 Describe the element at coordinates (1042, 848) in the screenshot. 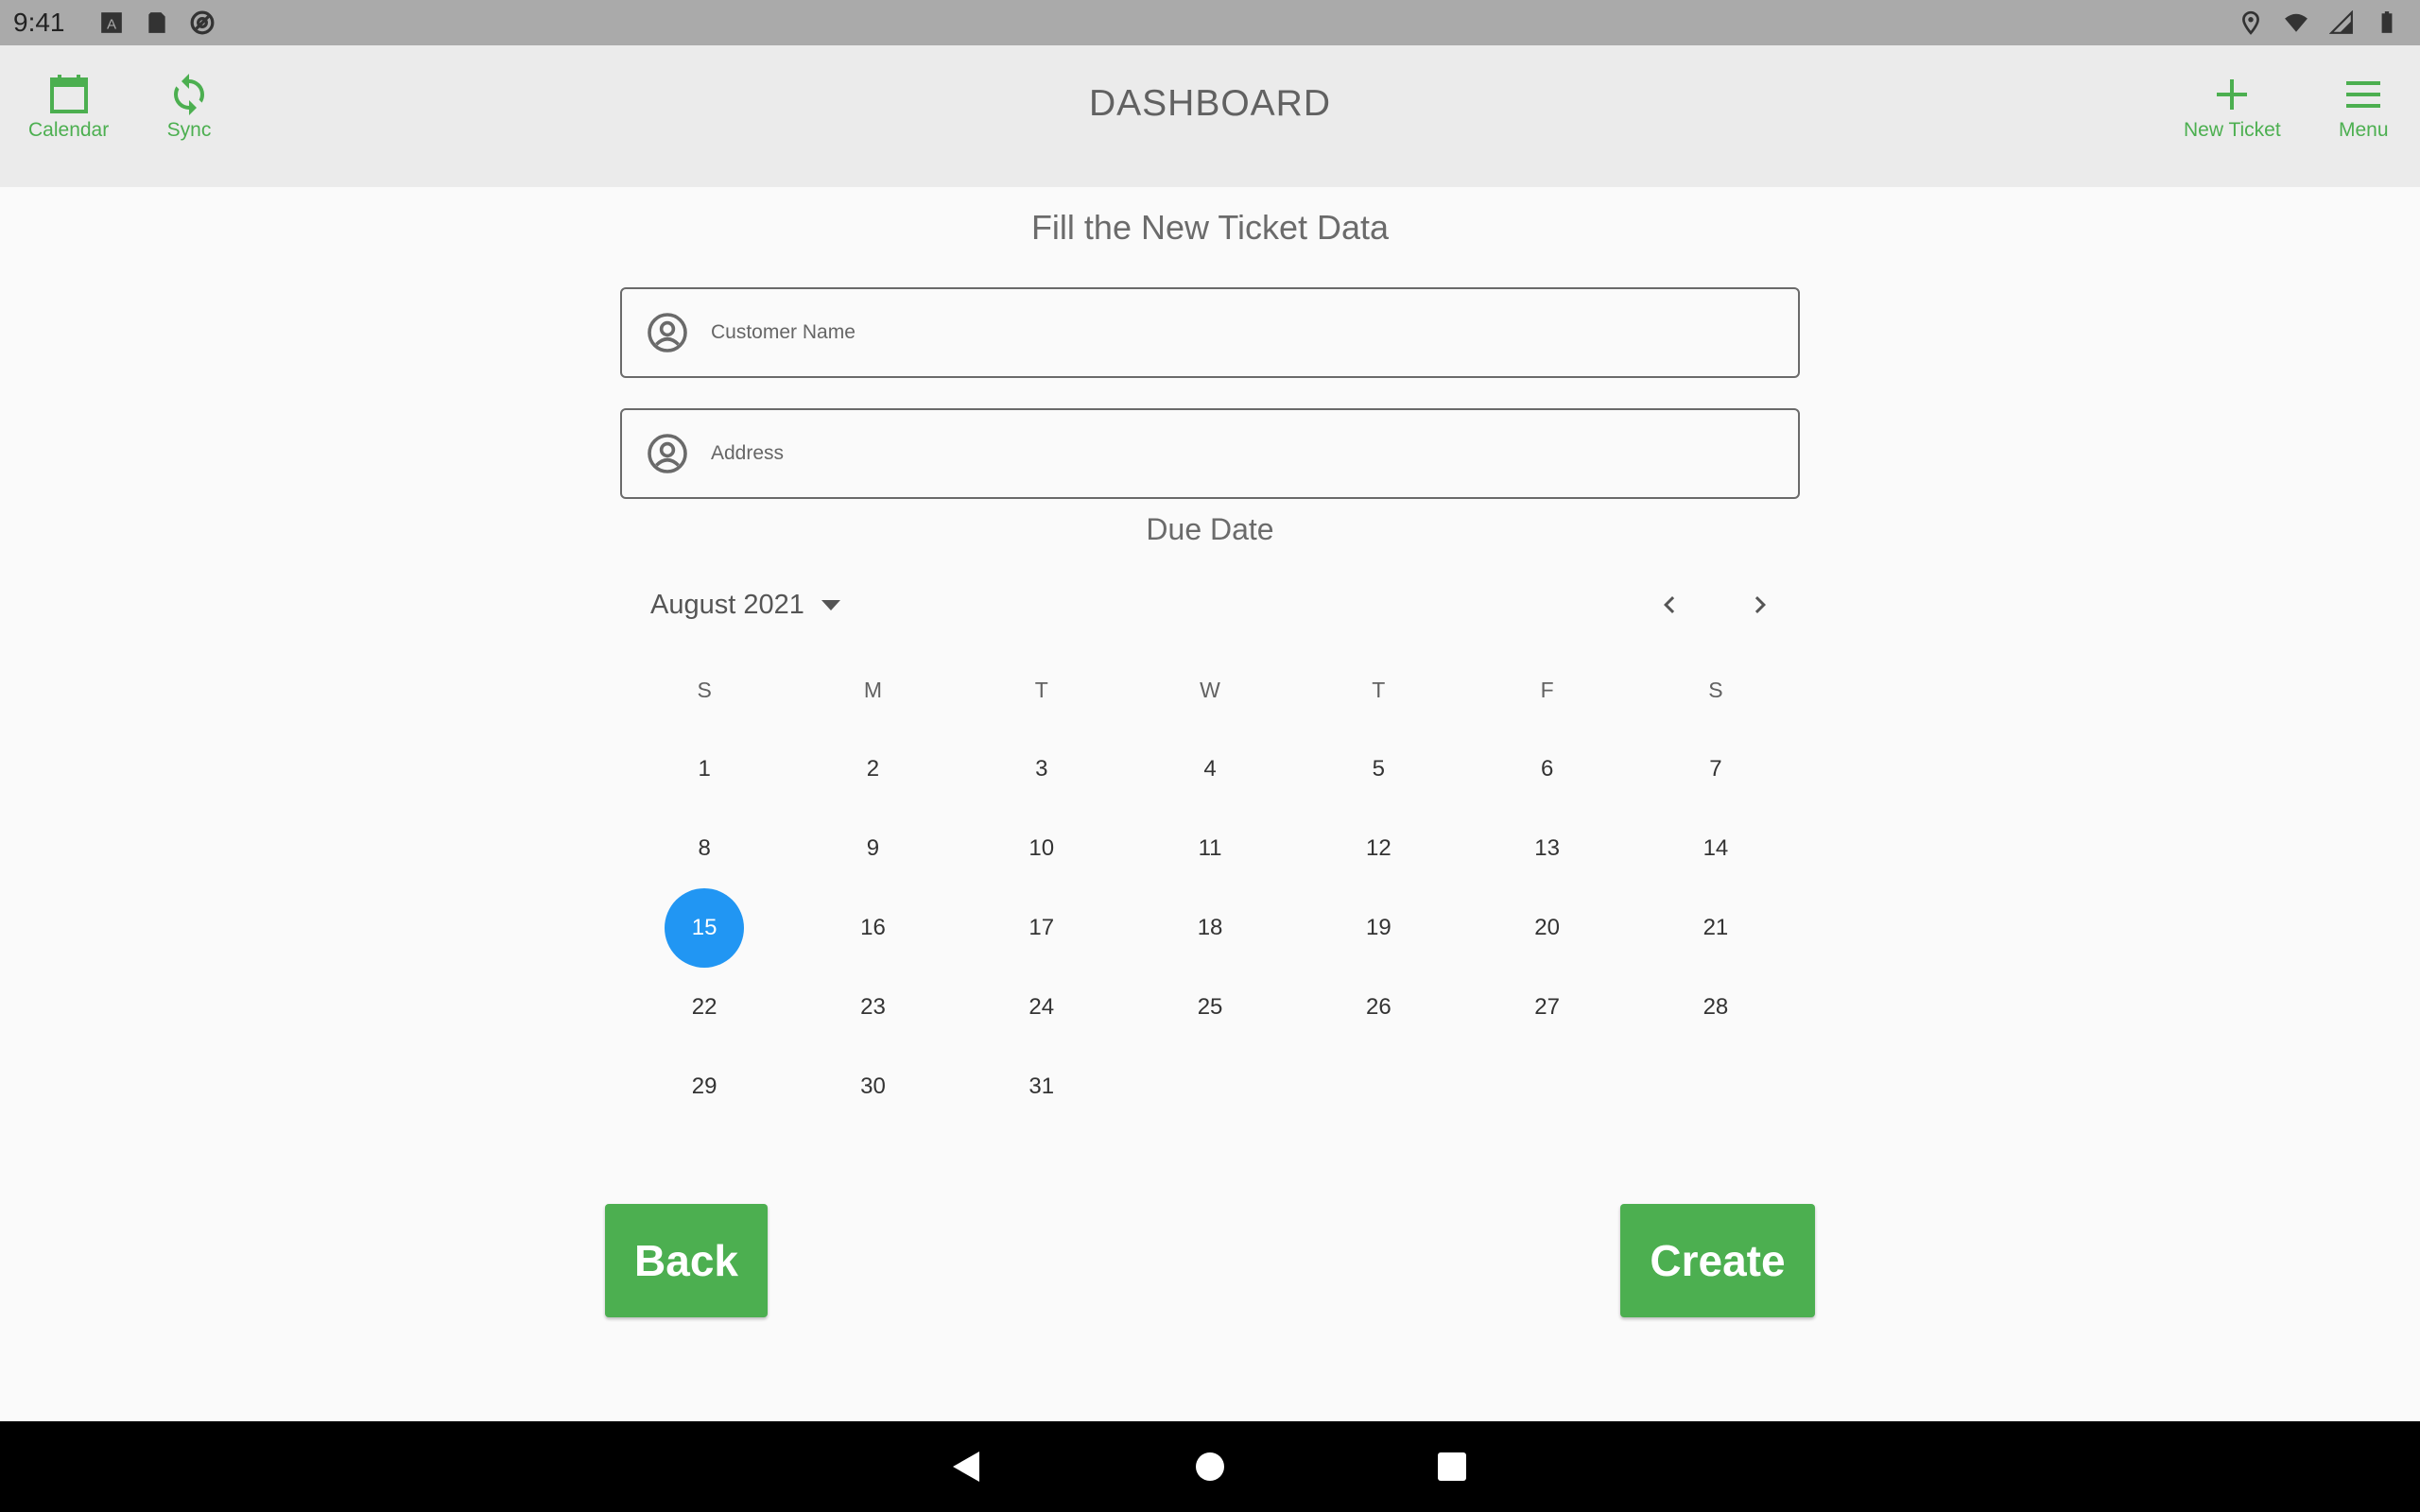

I see `calendar-day: 10` at that location.